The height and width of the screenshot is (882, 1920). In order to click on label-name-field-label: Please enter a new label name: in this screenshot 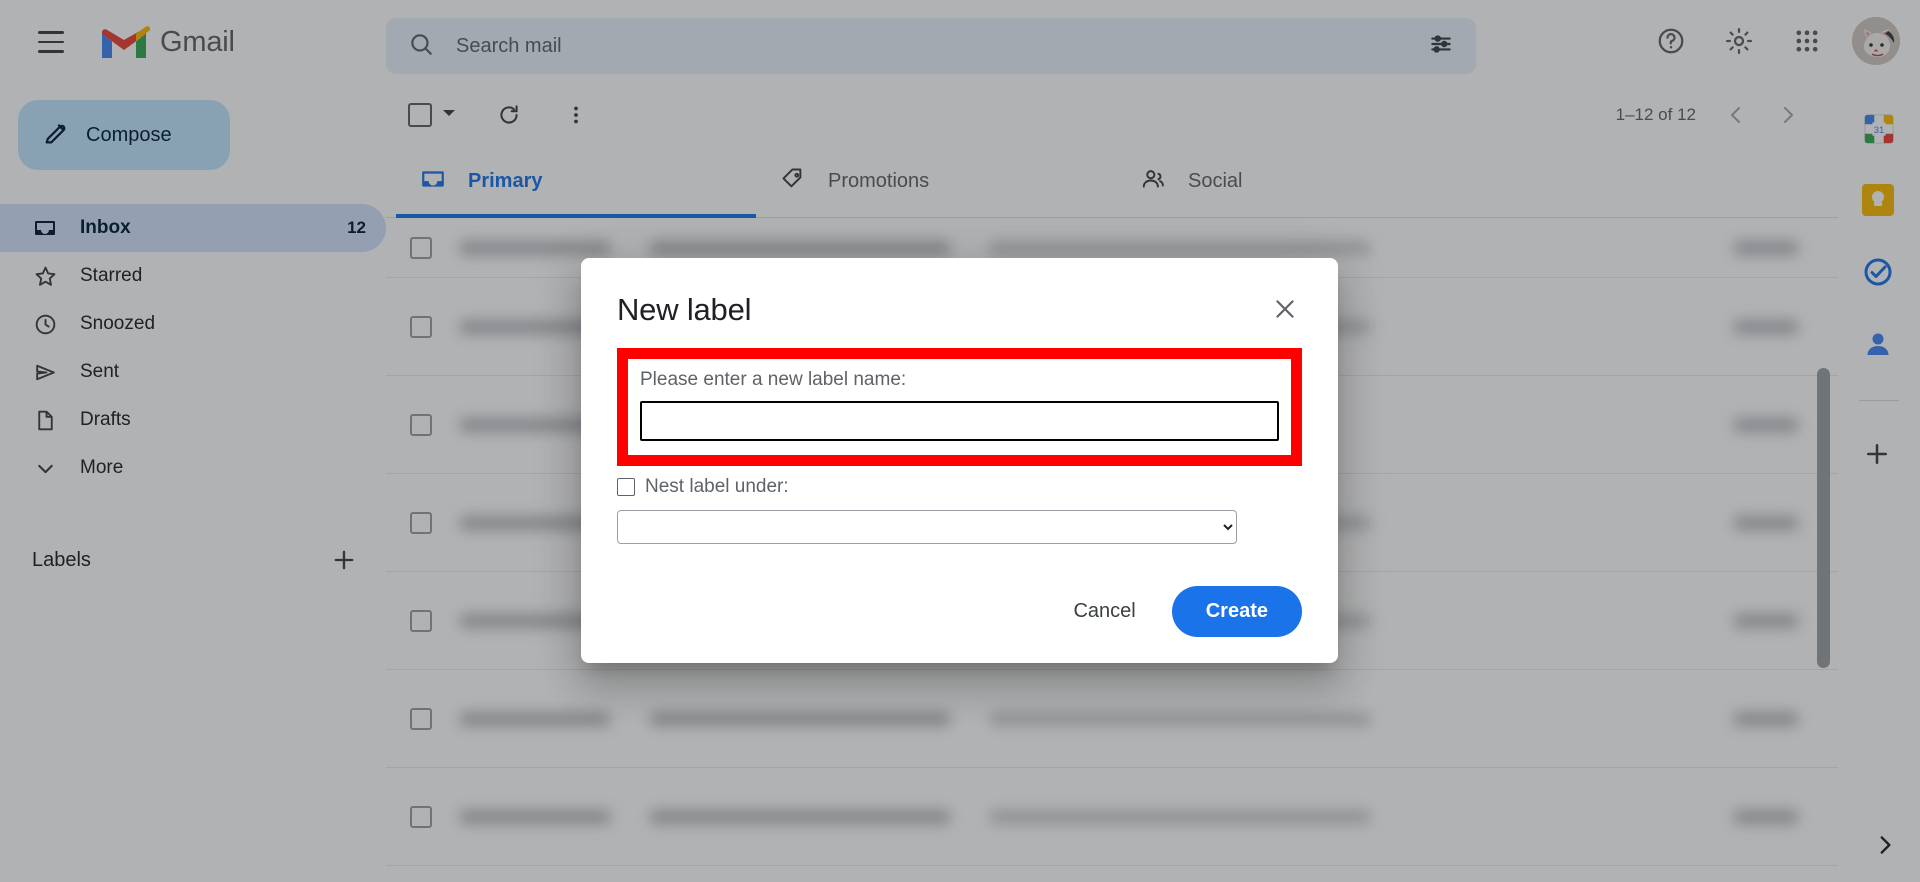, I will do `click(773, 379)`.